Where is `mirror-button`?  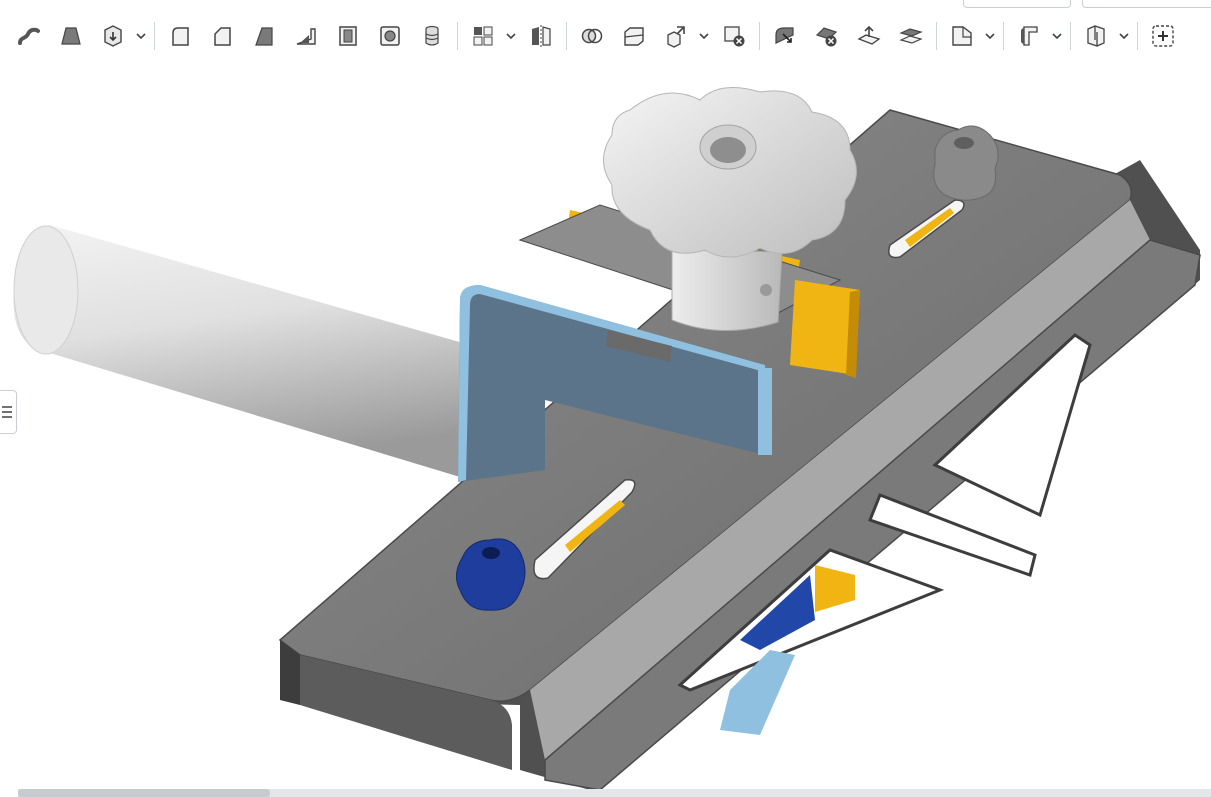
mirror-button is located at coordinates (541, 36).